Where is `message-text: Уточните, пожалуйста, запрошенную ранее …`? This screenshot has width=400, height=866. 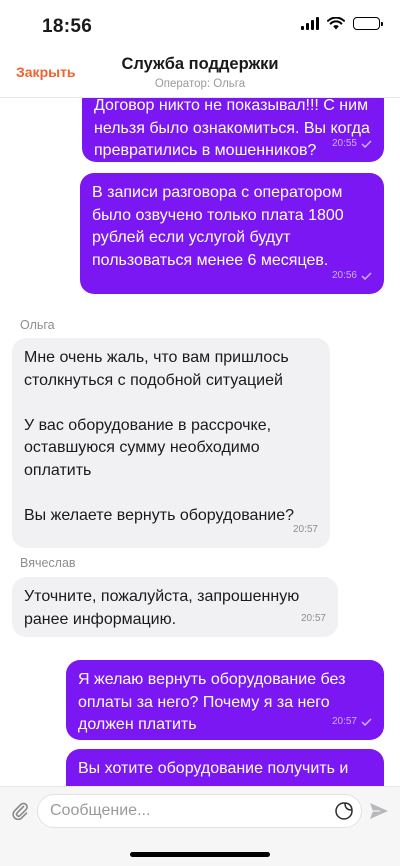
message-text: Уточните, пожалуйста, запрошенную ранее … is located at coordinates (162, 608).